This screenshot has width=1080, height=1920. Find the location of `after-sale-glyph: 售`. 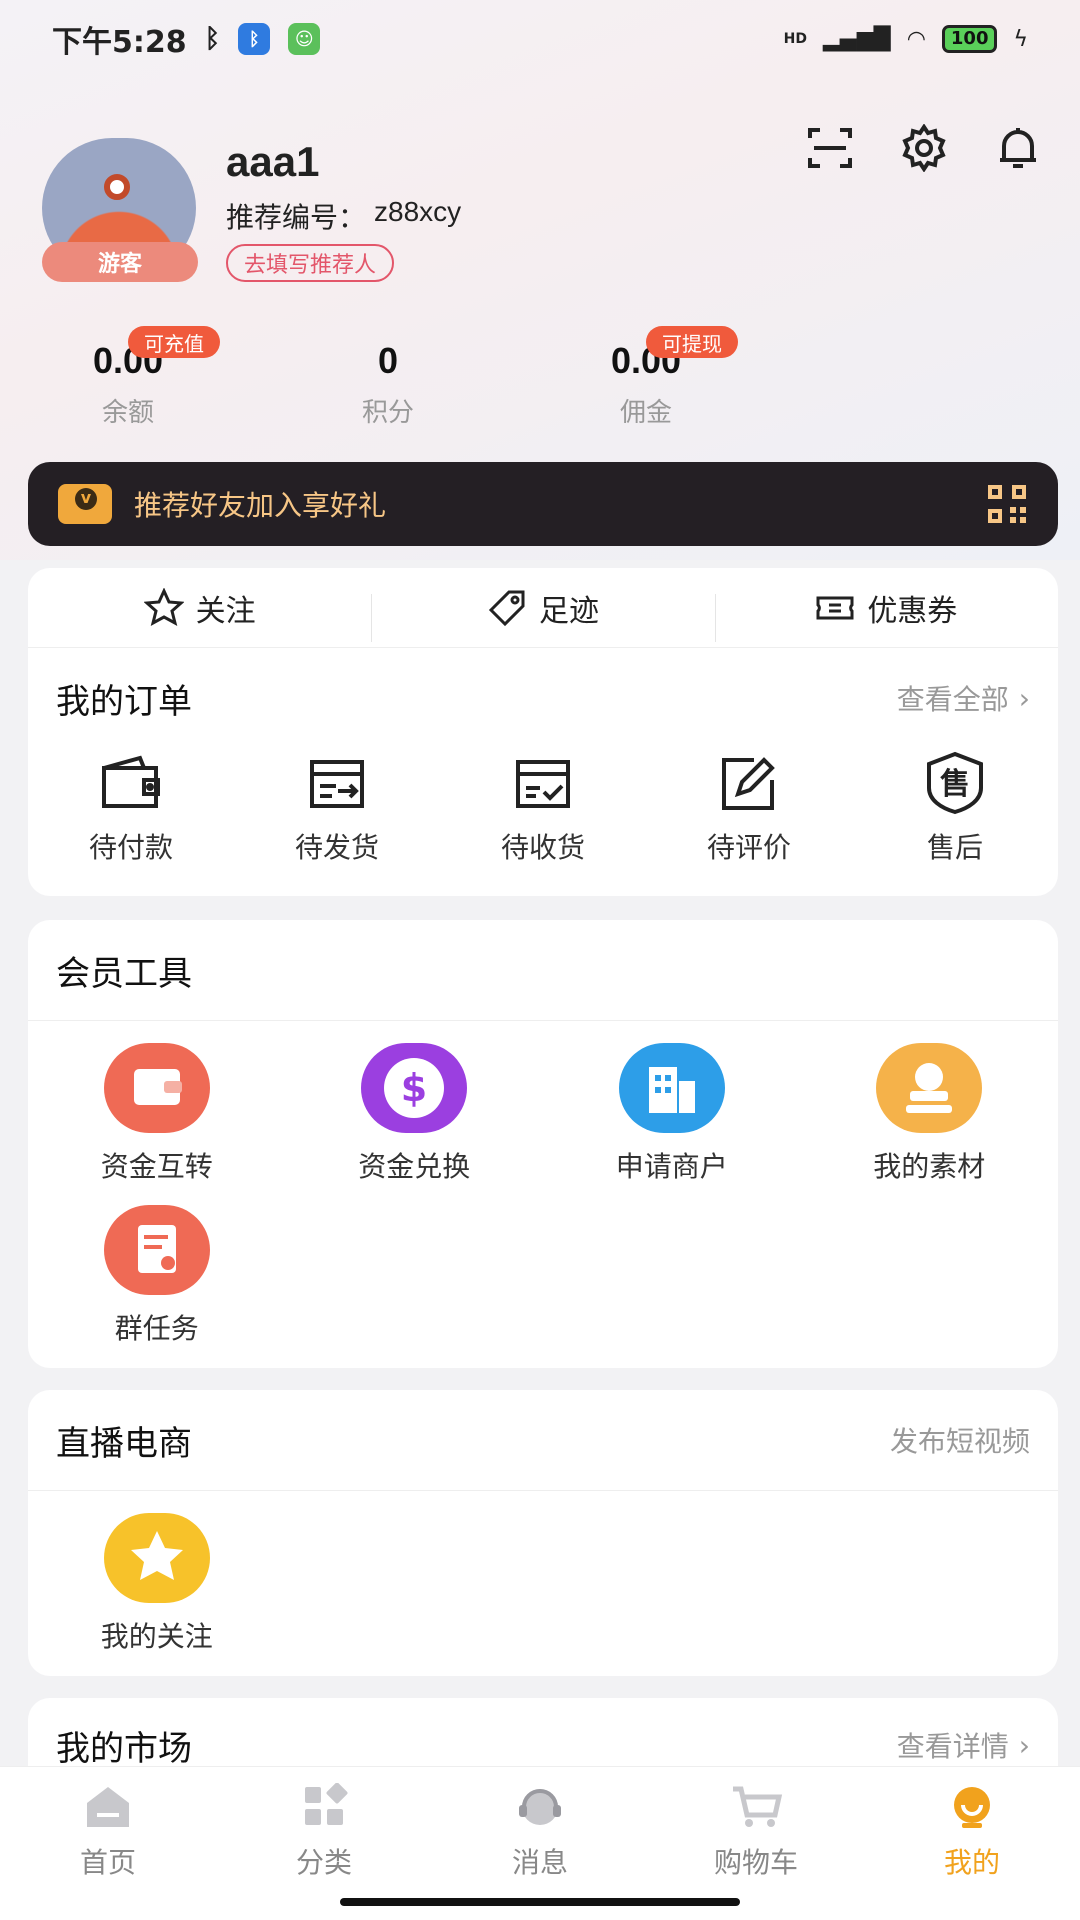

after-sale-glyph: 售 is located at coordinates (955, 784).